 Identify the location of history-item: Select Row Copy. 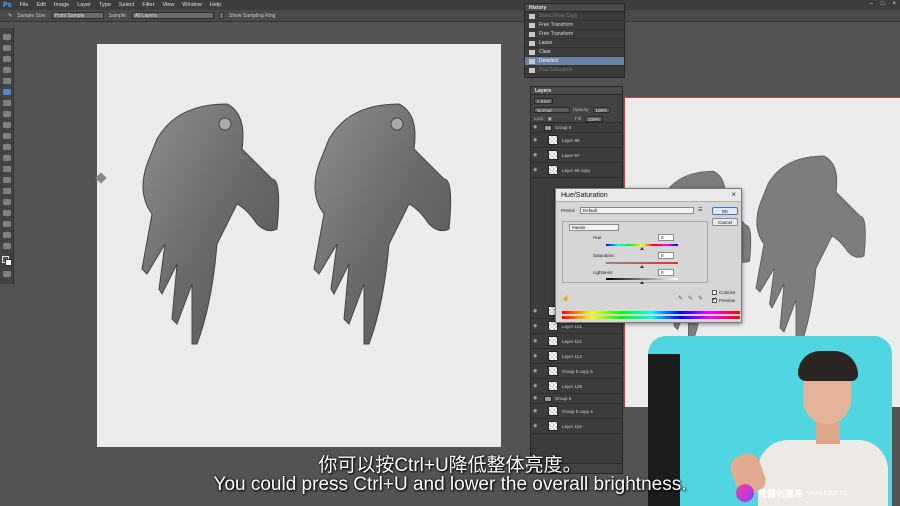
(574, 16).